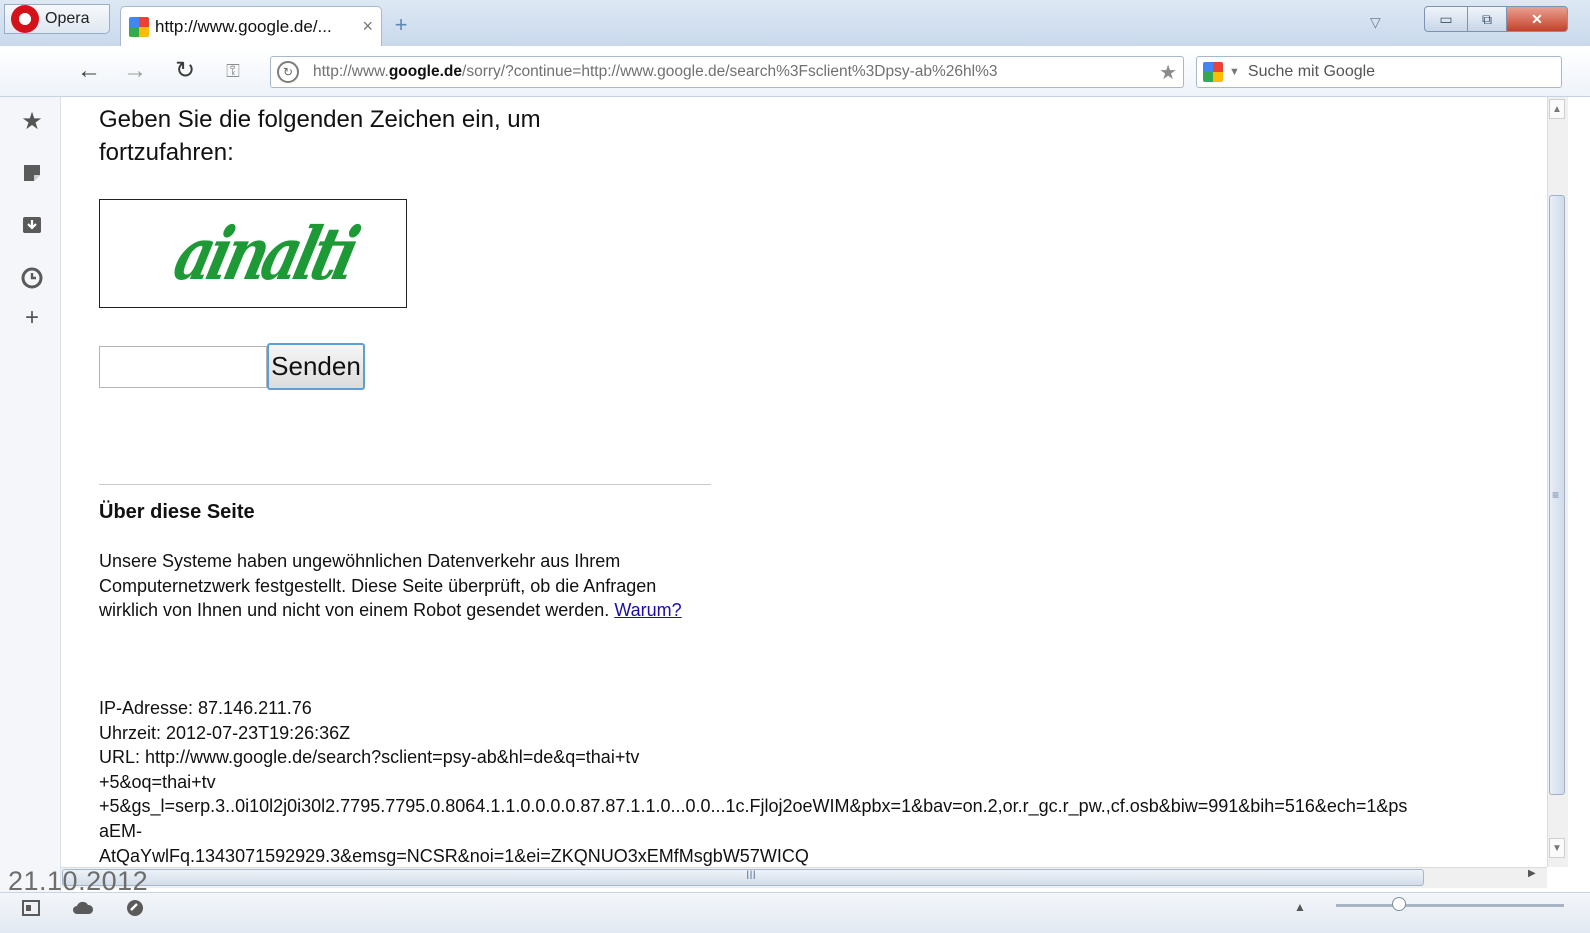  Describe the element at coordinates (1487, 19) in the screenshot. I see `window-restore-button: ⧉` at that location.